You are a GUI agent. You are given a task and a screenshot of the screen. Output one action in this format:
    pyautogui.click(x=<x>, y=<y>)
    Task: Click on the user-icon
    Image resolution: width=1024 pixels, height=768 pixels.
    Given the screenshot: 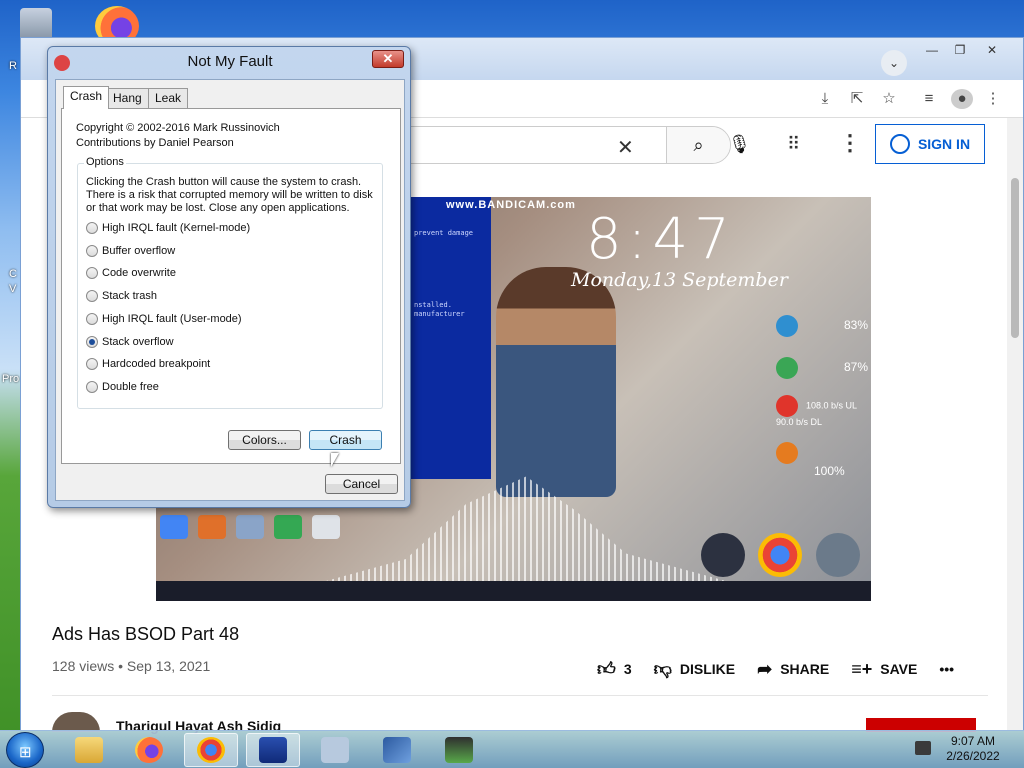 What is the action you would take?
    pyautogui.click(x=899, y=144)
    